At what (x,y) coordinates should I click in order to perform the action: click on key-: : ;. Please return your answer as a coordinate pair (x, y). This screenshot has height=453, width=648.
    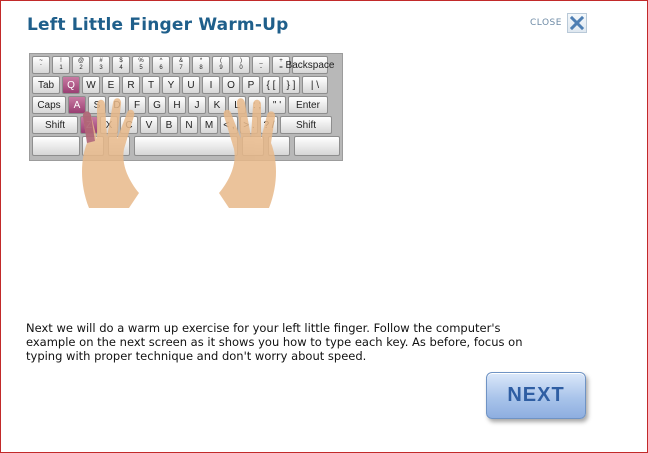
    Looking at the image, I should click on (257, 105).